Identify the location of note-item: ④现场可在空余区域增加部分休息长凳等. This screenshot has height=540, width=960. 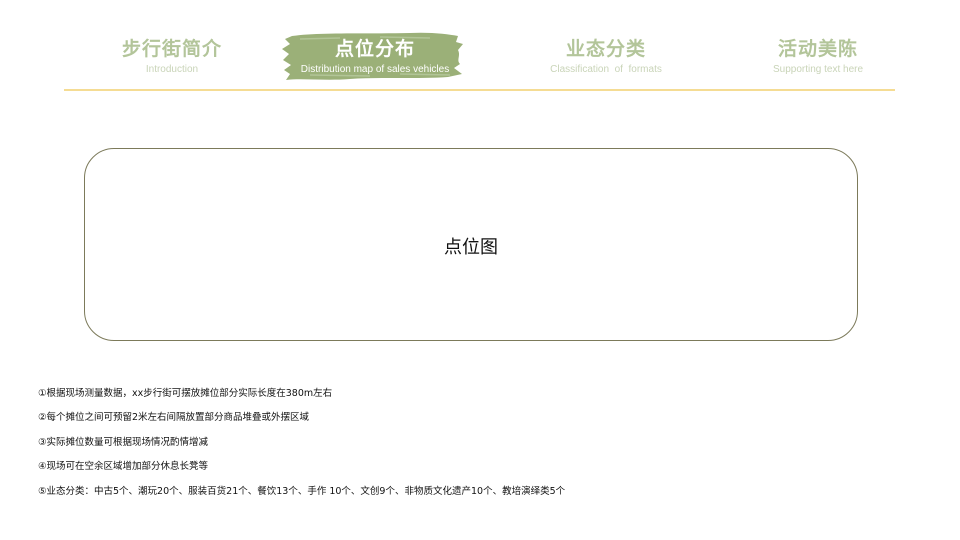
(123, 467).